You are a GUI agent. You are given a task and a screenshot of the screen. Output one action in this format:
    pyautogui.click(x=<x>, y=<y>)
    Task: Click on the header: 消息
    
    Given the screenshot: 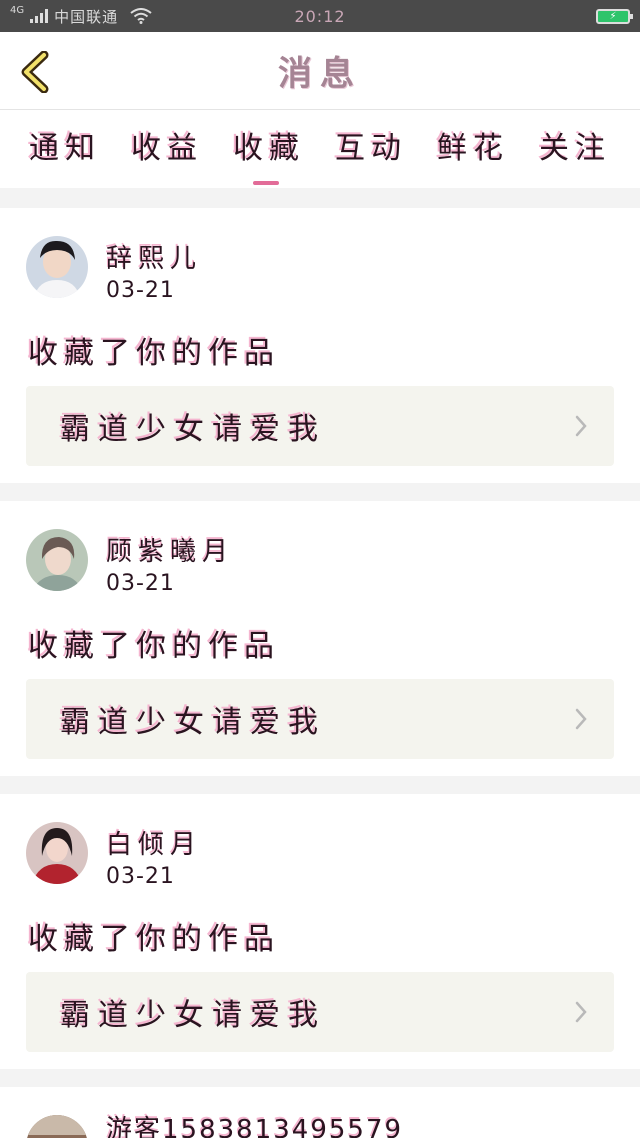 What is the action you would take?
    pyautogui.click(x=320, y=71)
    